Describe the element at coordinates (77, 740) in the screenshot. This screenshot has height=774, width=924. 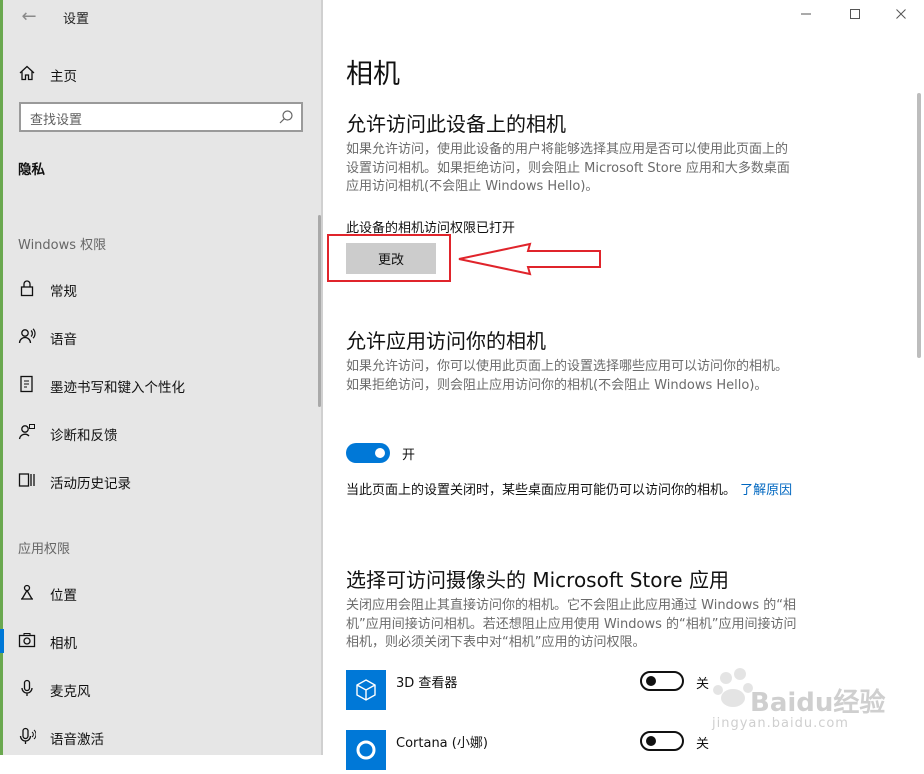
I see `sidebar-item-label: 语音激活` at that location.